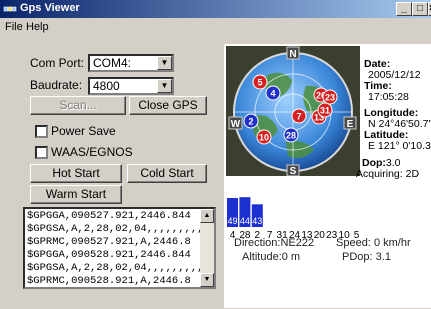 Image resolution: width=431 pixels, height=309 pixels. What do you see at coordinates (297, 243) in the screenshot?
I see `direction-value: NE222` at bounding box center [297, 243].